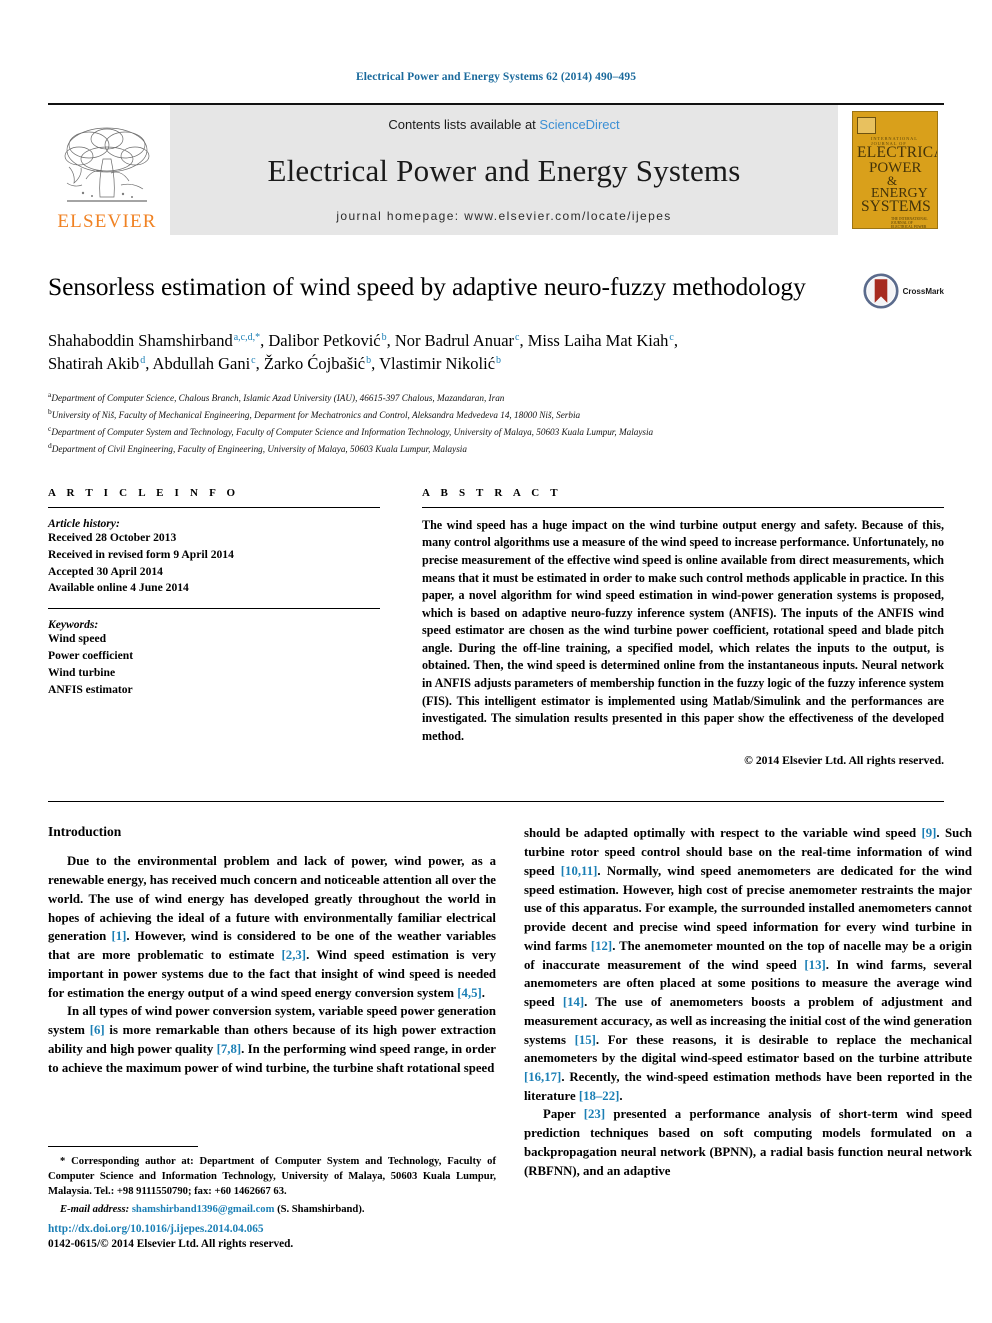 The image size is (992, 1323). I want to click on article-history-title: Article history:, so click(84, 523).